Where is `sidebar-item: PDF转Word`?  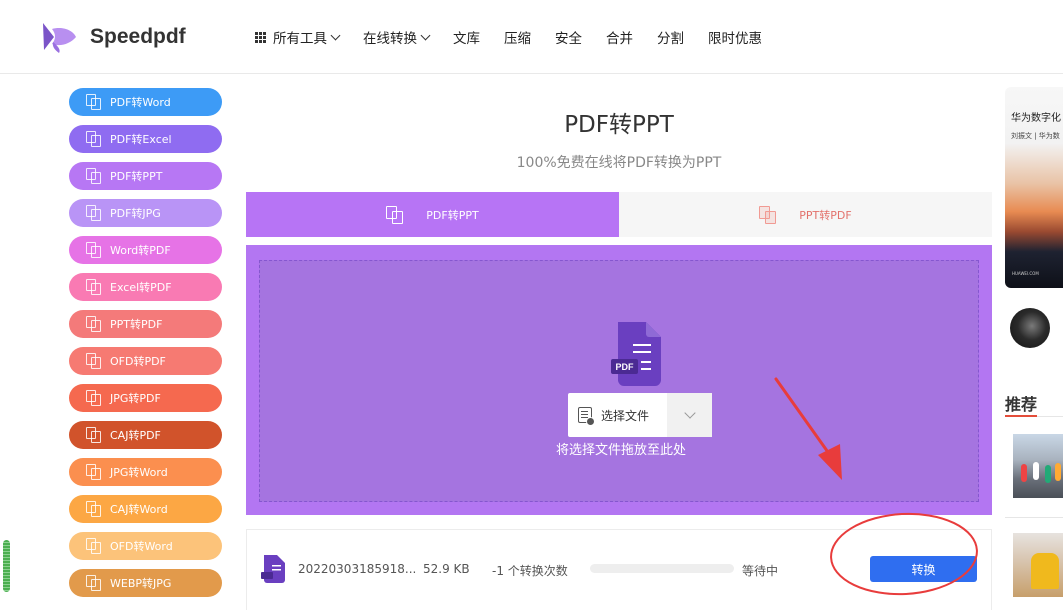
sidebar-item: PDF转Word is located at coordinates (145, 102).